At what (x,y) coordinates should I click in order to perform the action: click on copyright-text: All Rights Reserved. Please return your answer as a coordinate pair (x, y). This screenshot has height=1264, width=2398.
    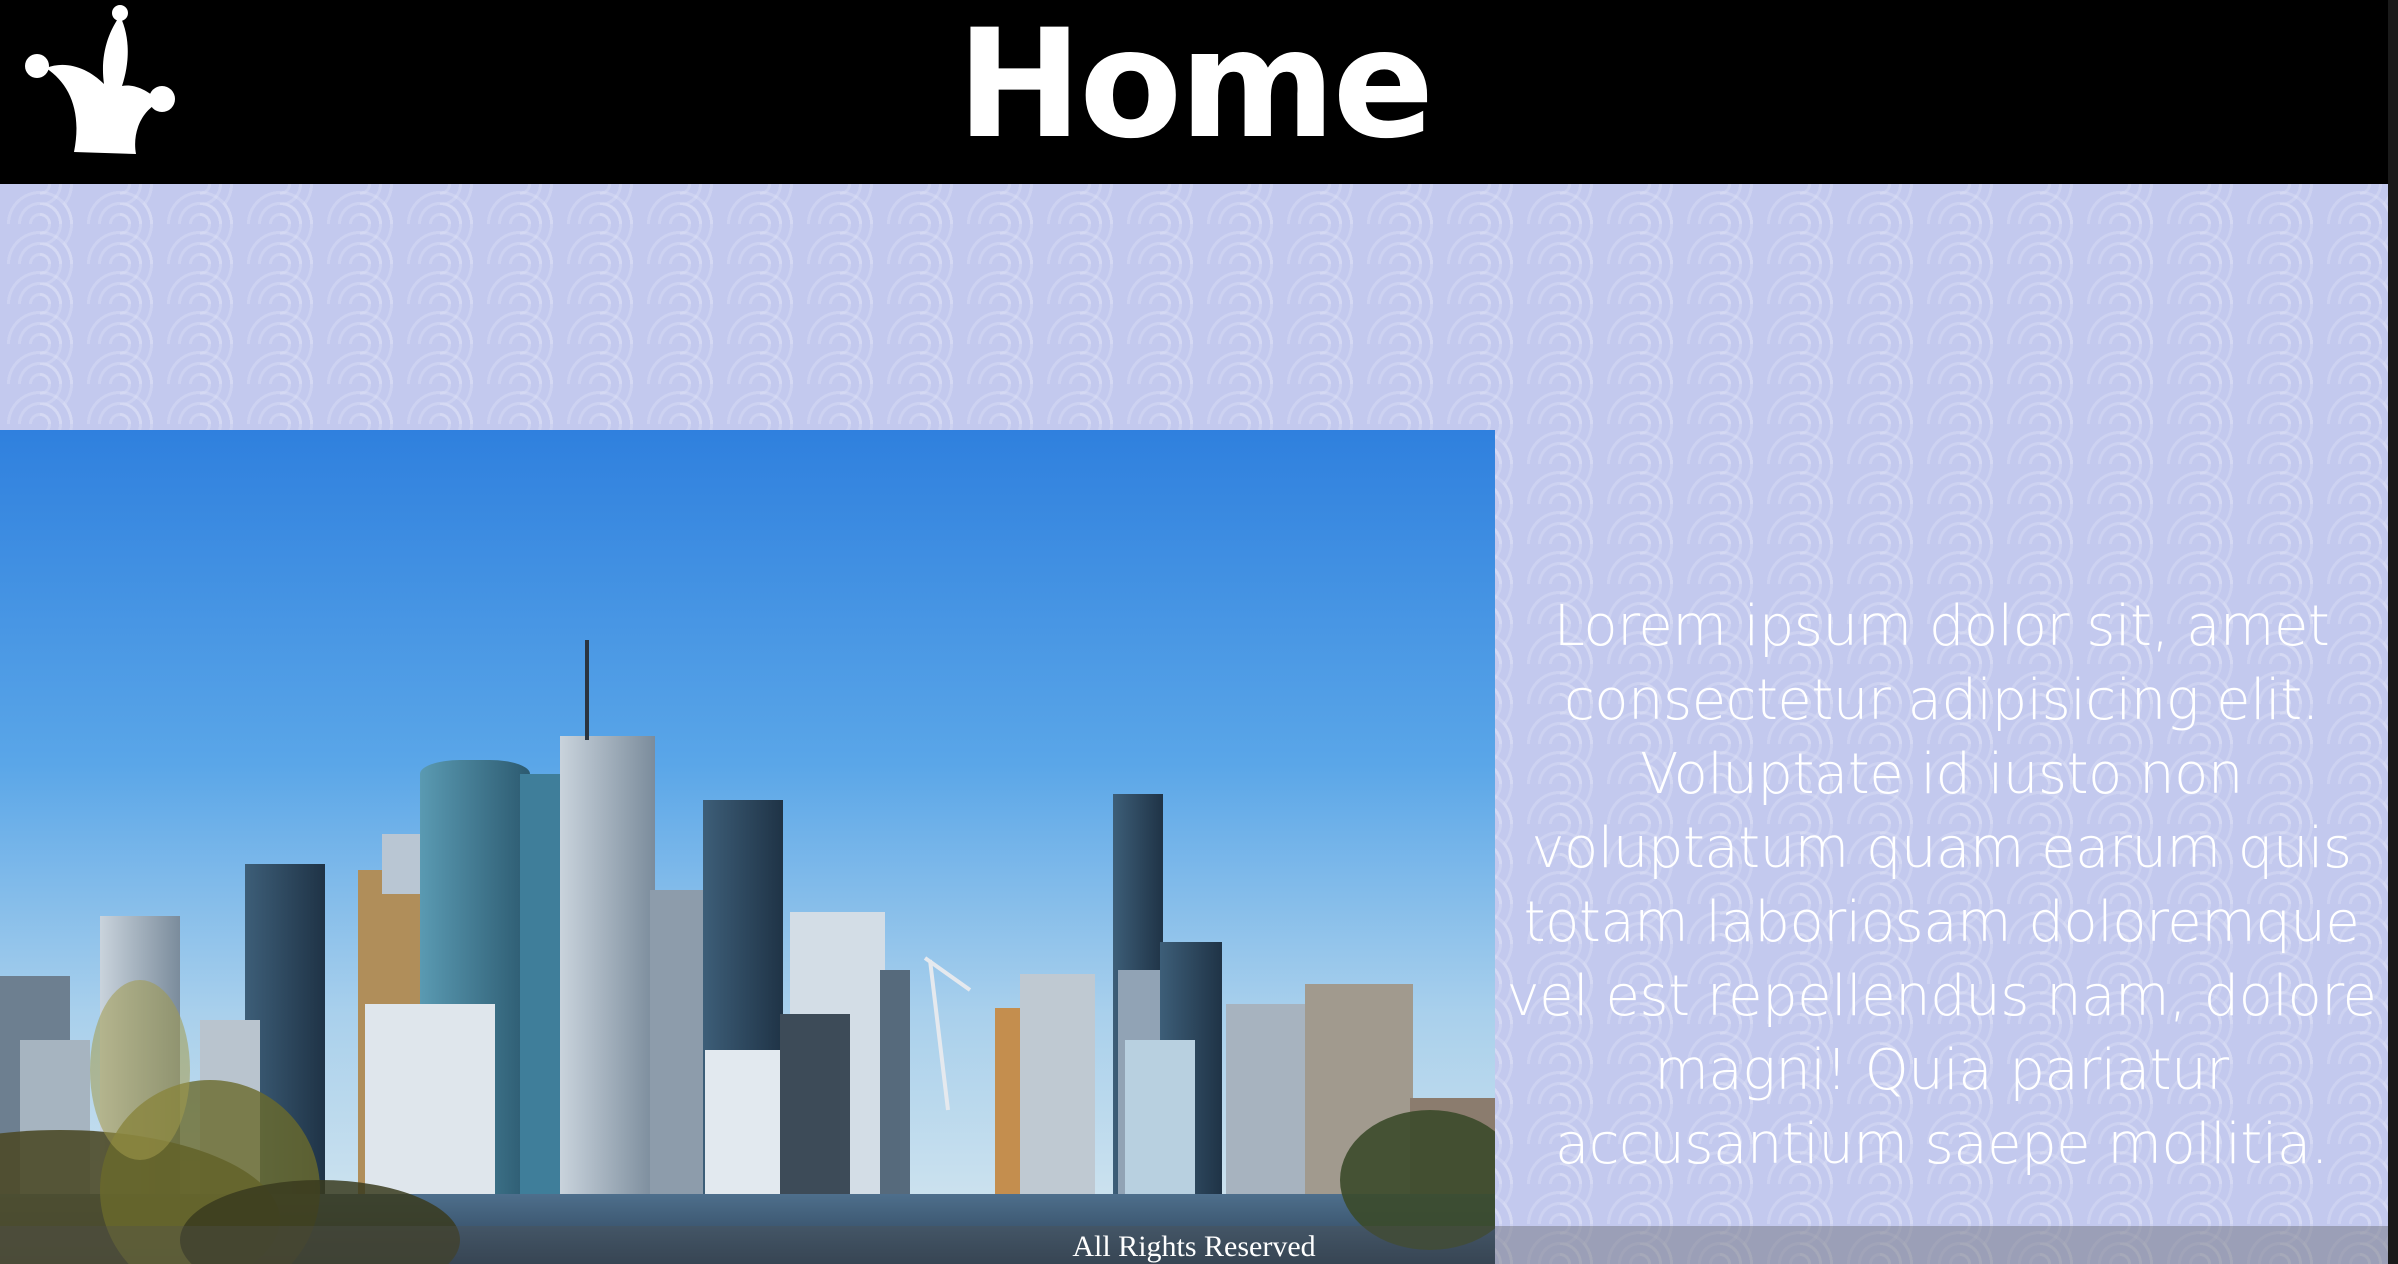
    Looking at the image, I should click on (1194, 1246).